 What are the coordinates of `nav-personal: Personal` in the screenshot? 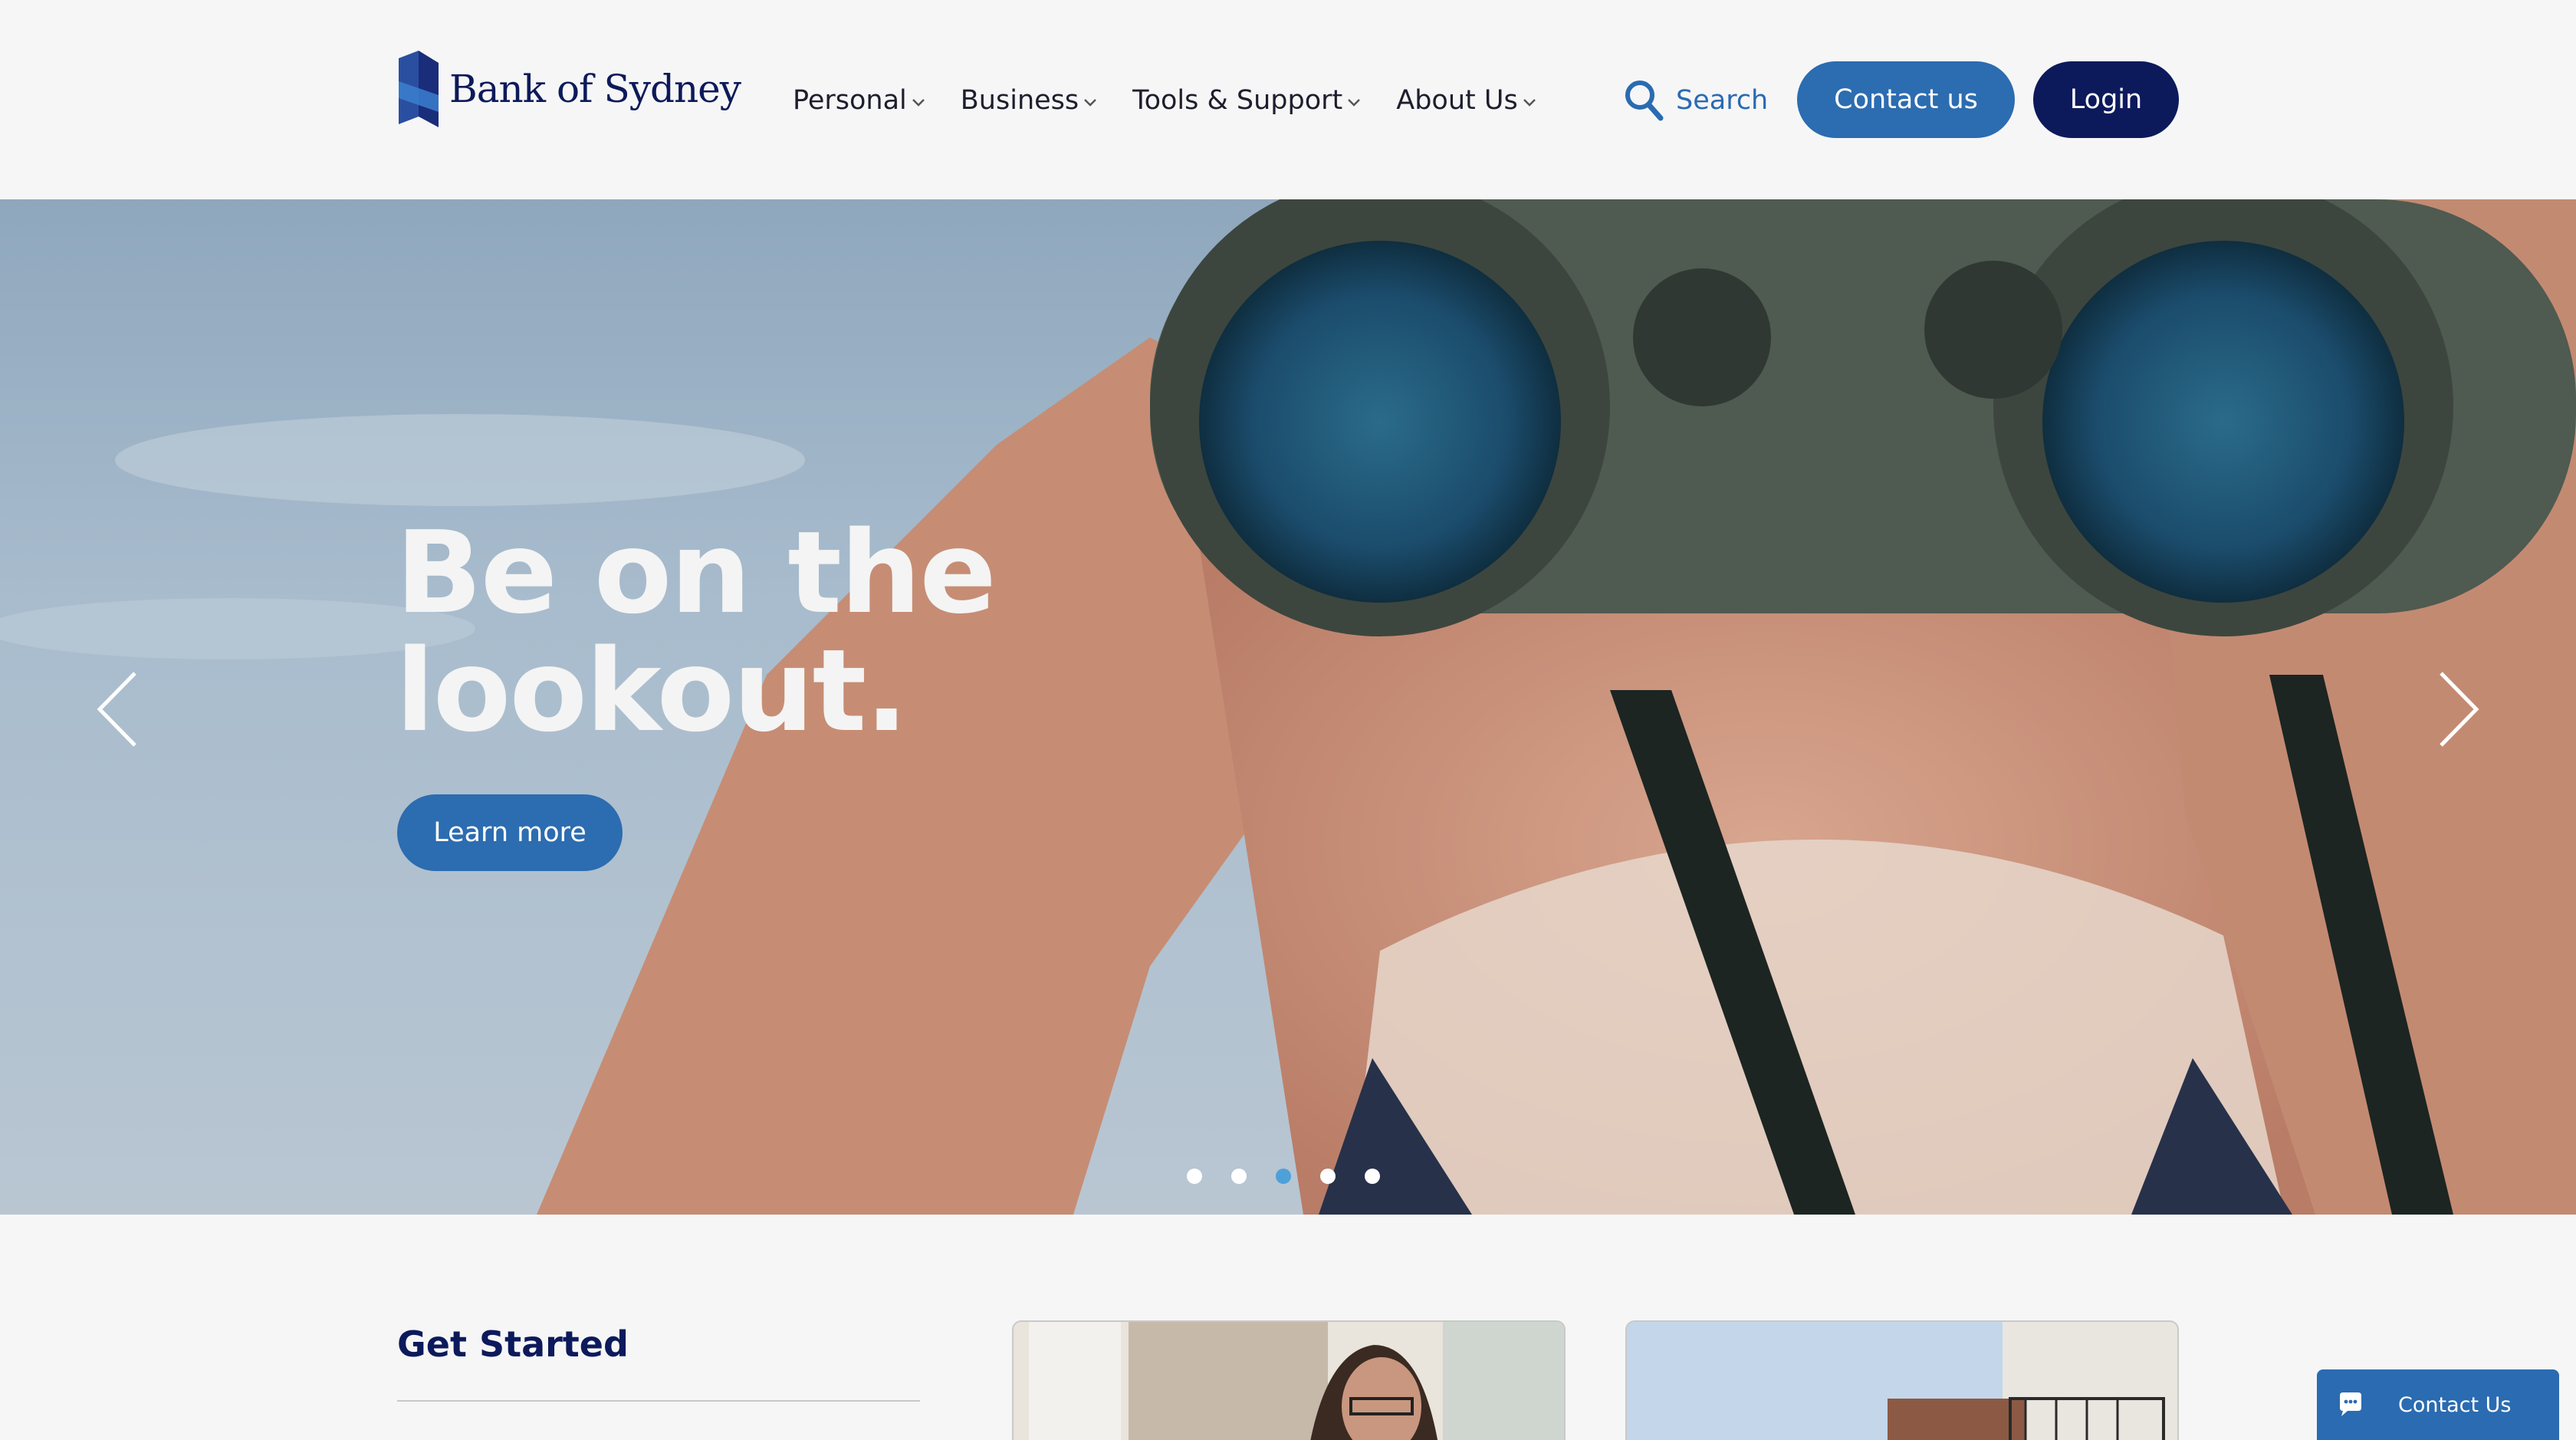 It's located at (860, 100).